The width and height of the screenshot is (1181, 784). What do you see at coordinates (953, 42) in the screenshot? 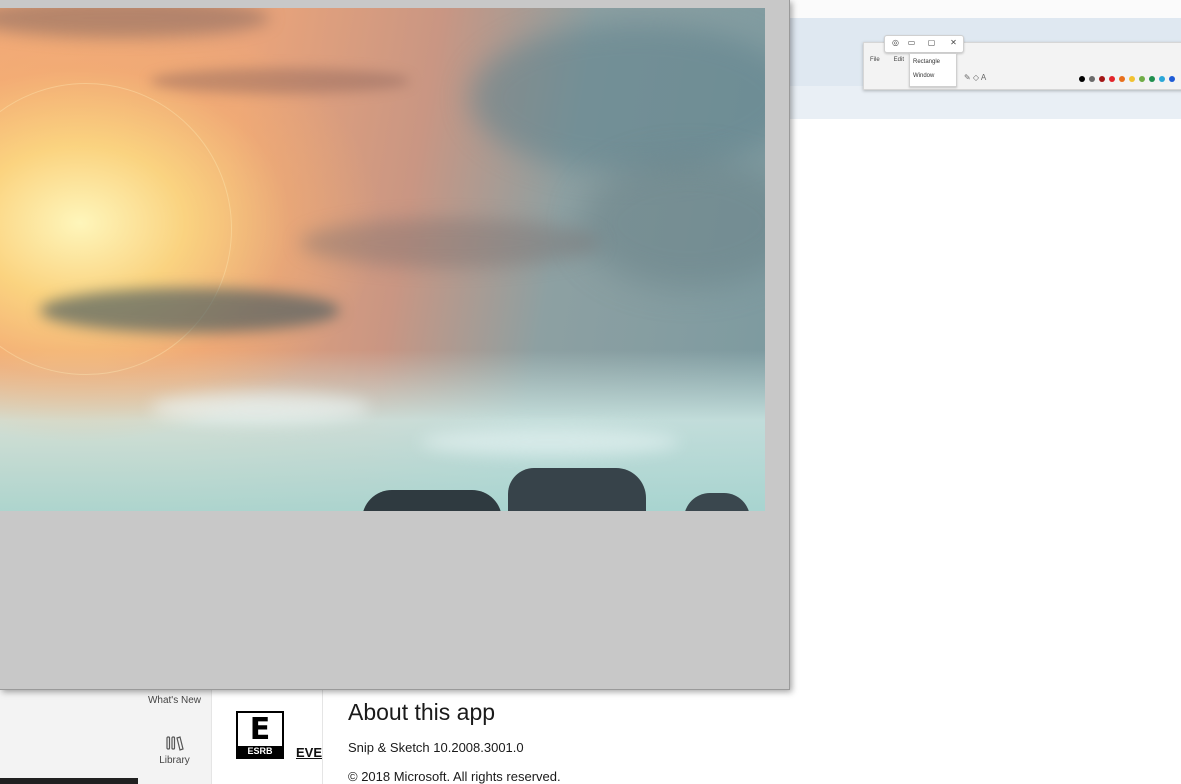
I see `close-icon: ✕` at bounding box center [953, 42].